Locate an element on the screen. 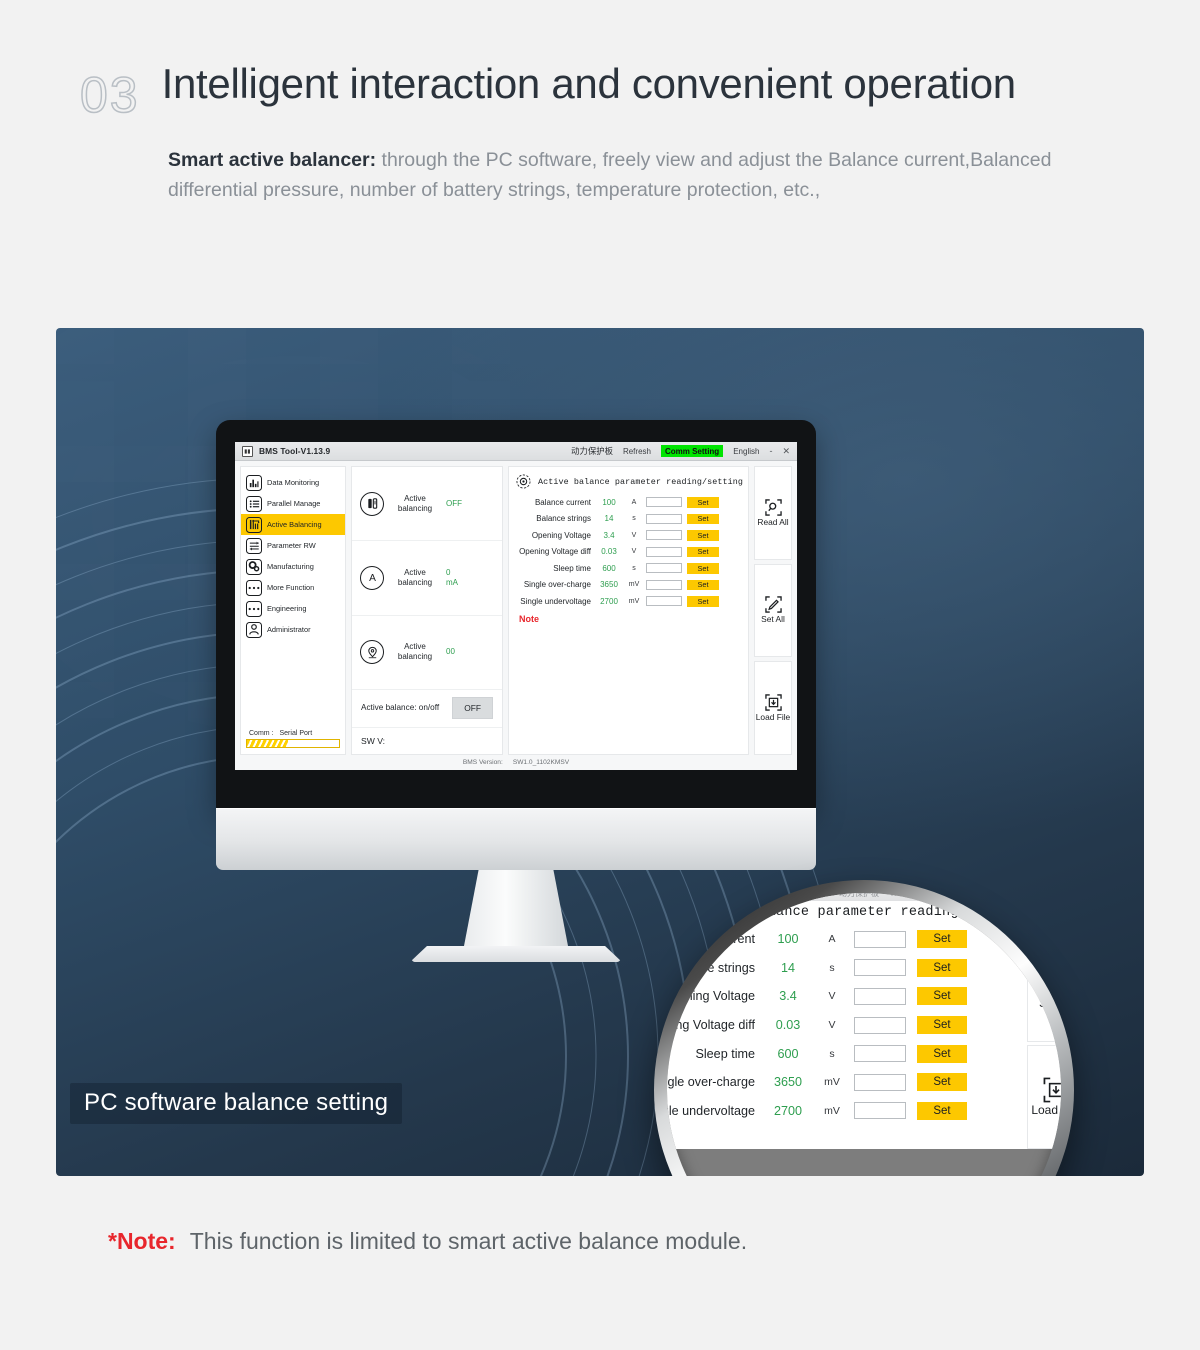 This screenshot has width=1200, height=1350. param-value: 3.4 is located at coordinates (609, 535).